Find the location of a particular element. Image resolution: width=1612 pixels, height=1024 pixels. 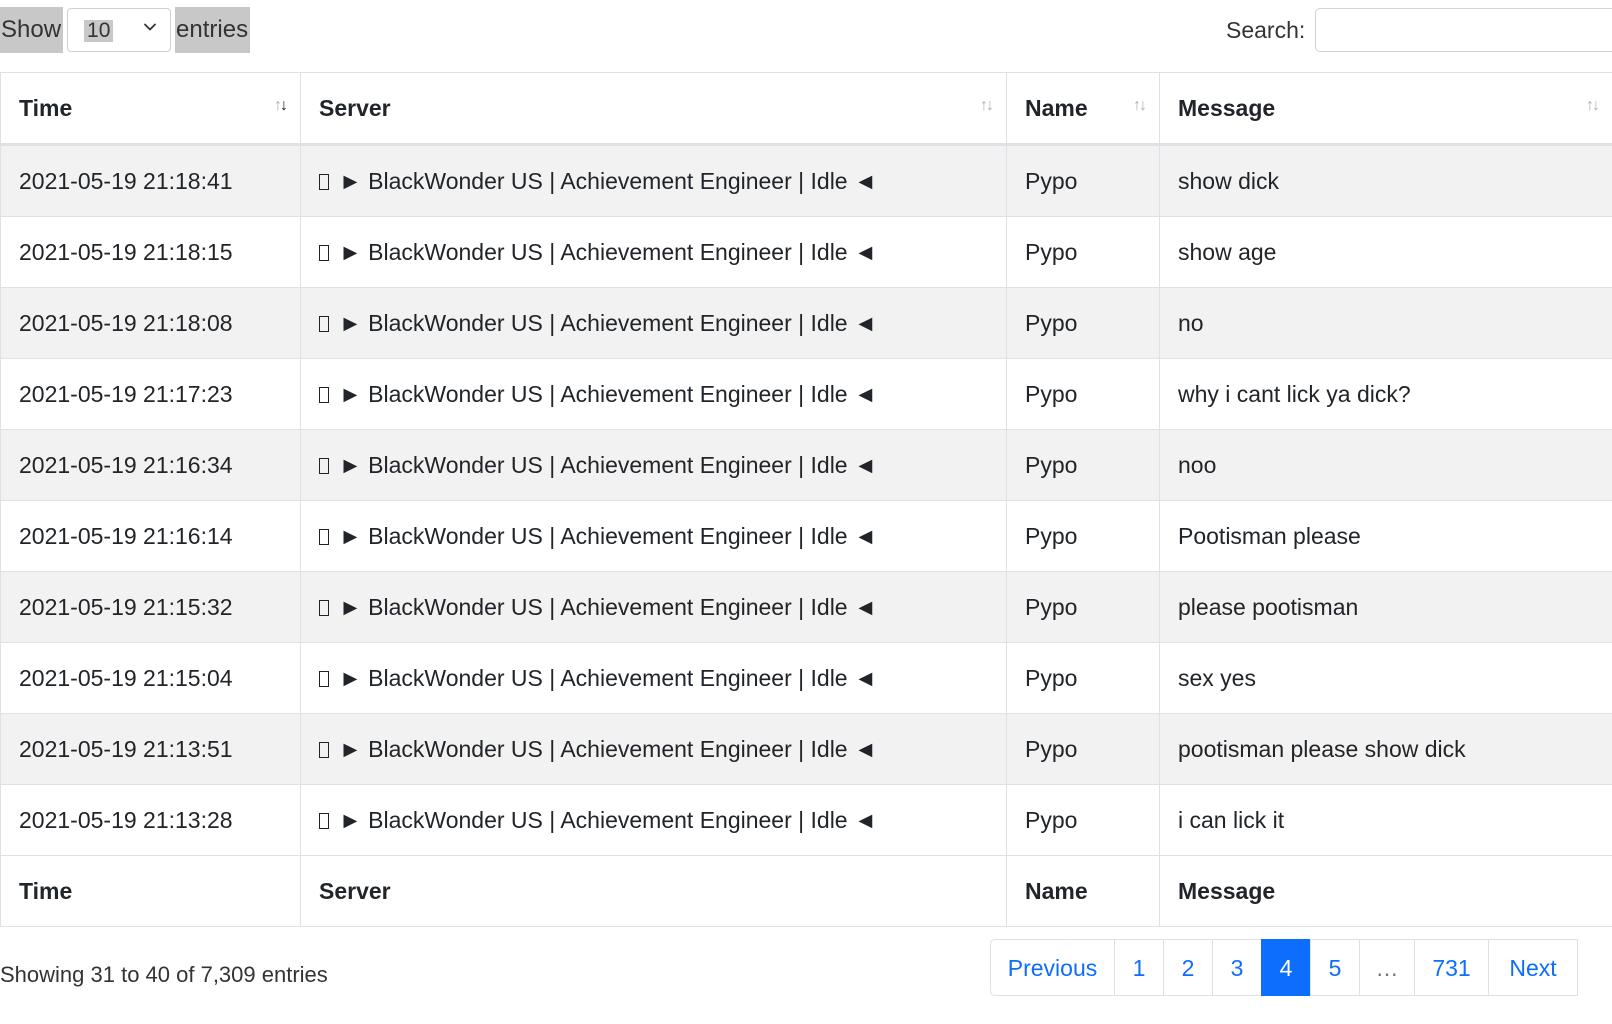

cell-time: 2021-05-19 21:13:28 is located at coordinates (150, 820).